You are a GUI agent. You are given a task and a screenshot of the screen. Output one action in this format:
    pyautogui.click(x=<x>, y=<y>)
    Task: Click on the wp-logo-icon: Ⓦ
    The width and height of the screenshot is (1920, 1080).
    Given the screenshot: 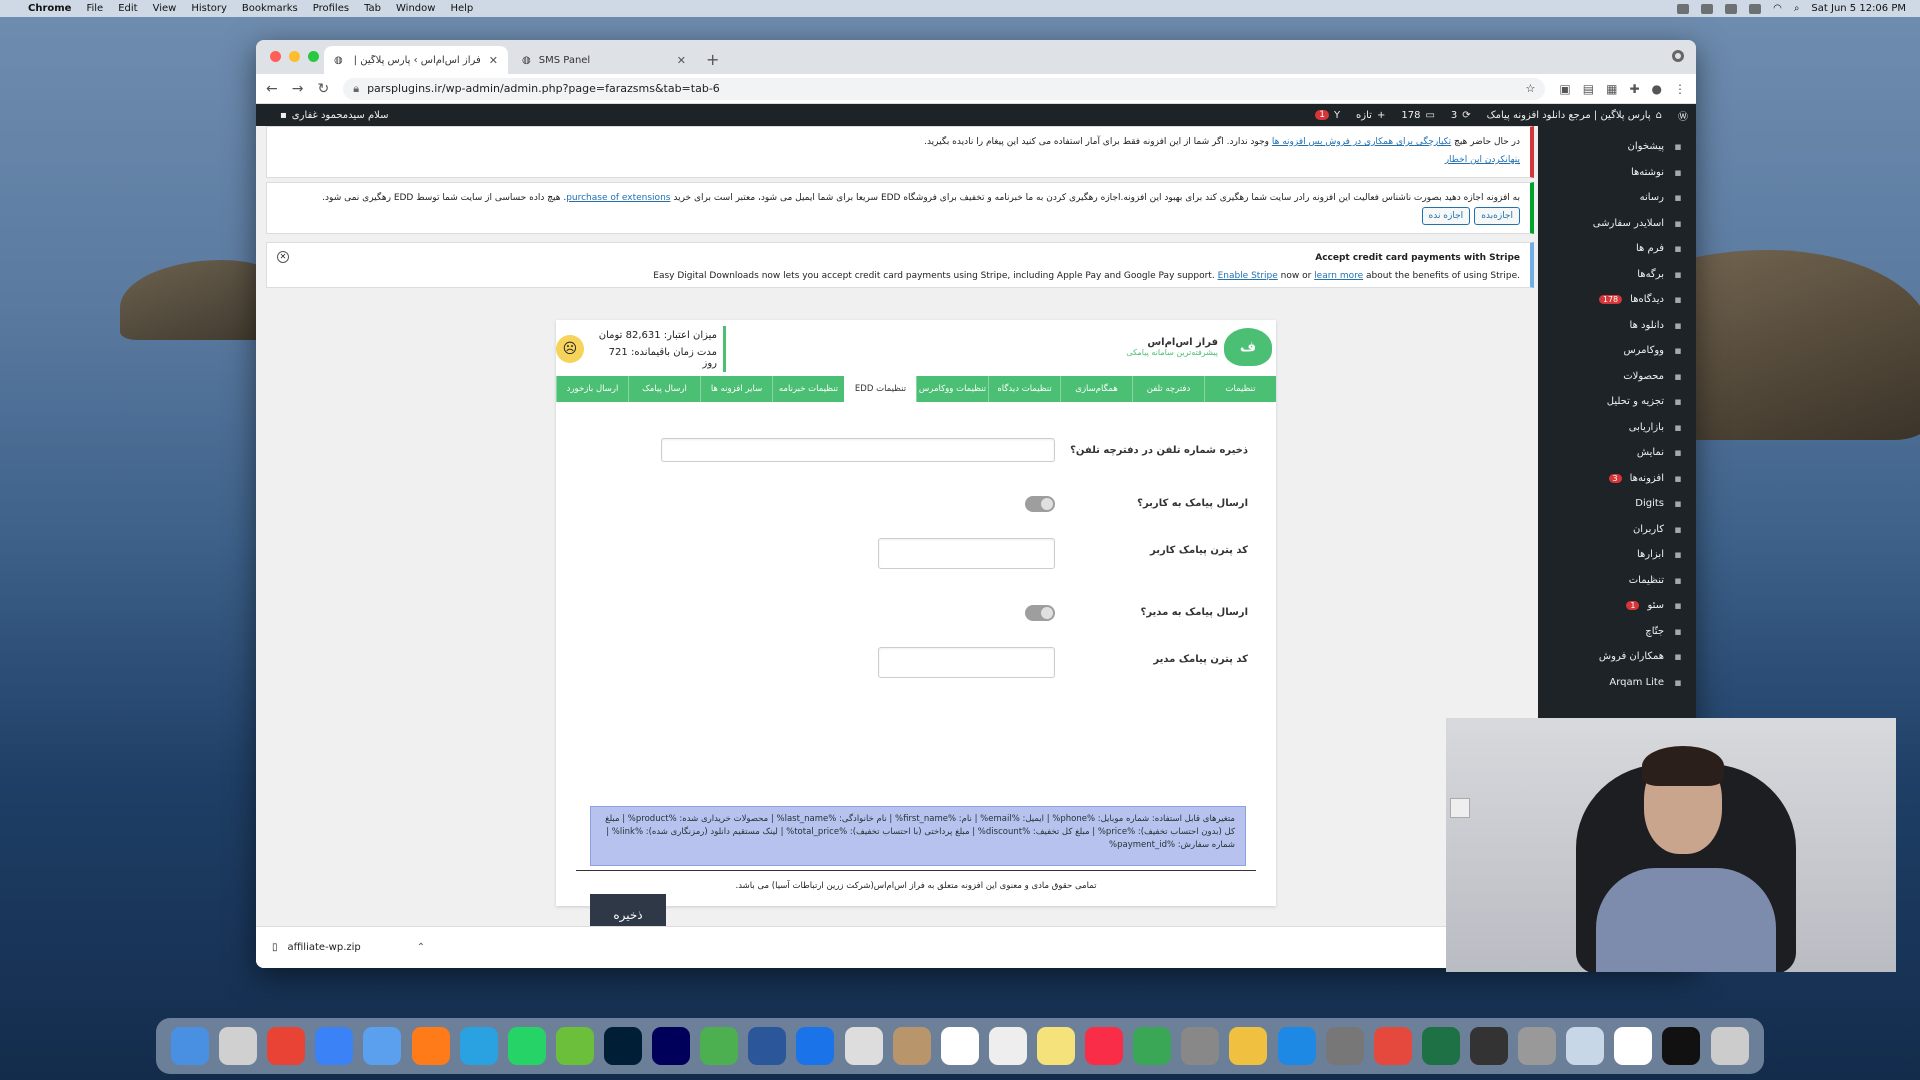 What is the action you would take?
    pyautogui.click(x=1683, y=115)
    